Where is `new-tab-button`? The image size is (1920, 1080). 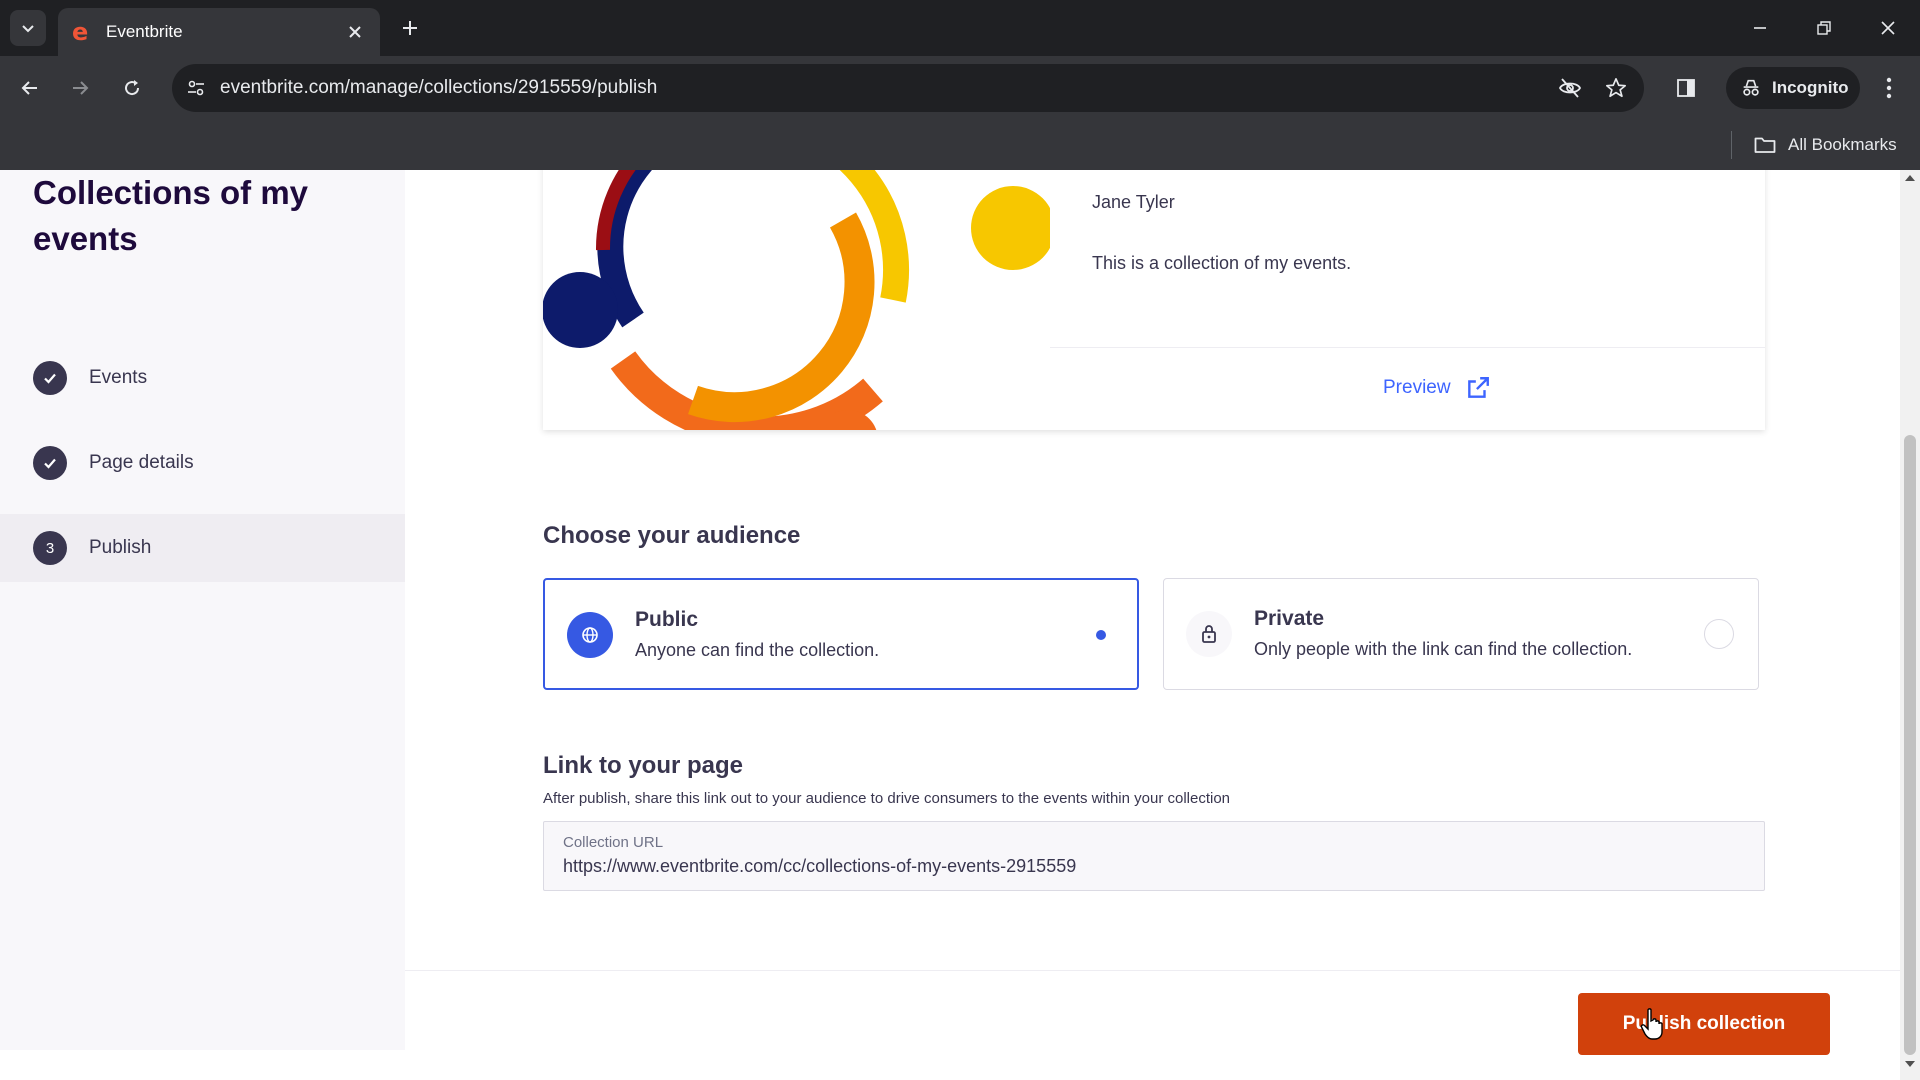 new-tab-button is located at coordinates (410, 28).